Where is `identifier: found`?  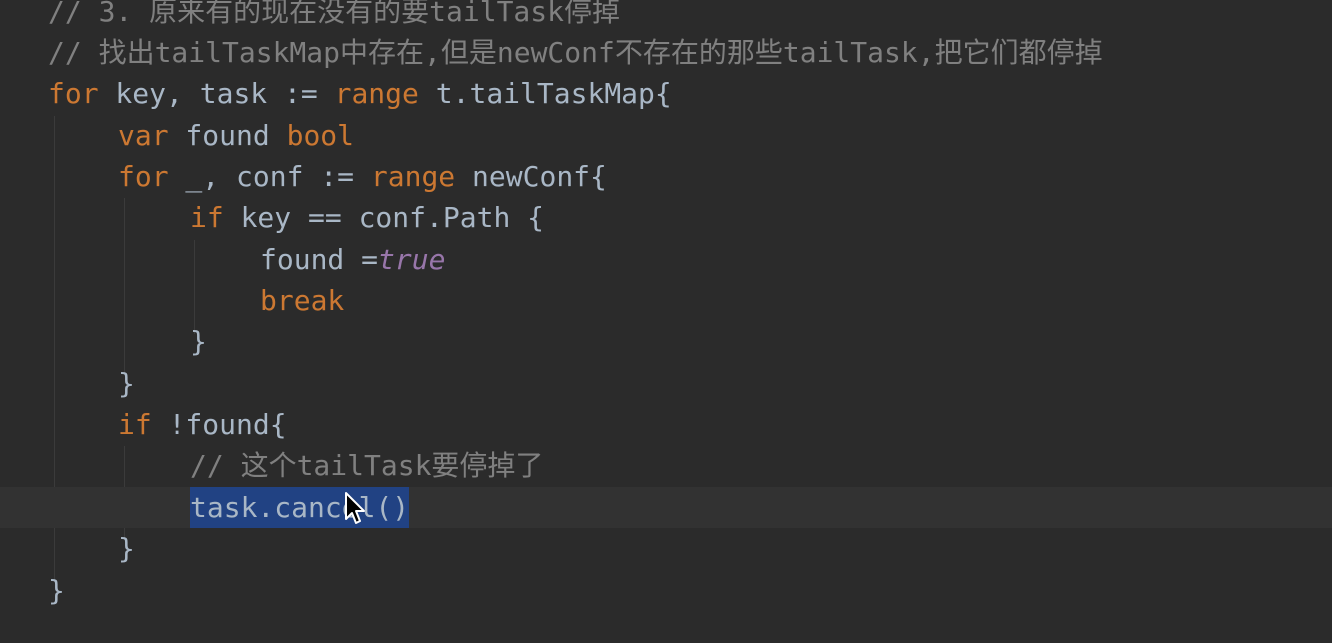 identifier: found is located at coordinates (227, 135).